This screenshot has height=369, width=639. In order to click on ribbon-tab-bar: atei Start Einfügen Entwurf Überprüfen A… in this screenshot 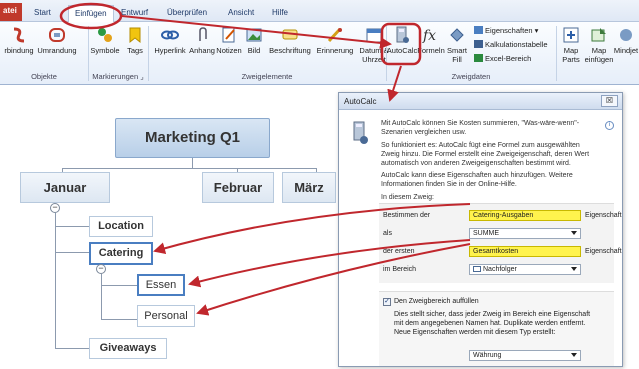, I will do `click(319, 11)`.